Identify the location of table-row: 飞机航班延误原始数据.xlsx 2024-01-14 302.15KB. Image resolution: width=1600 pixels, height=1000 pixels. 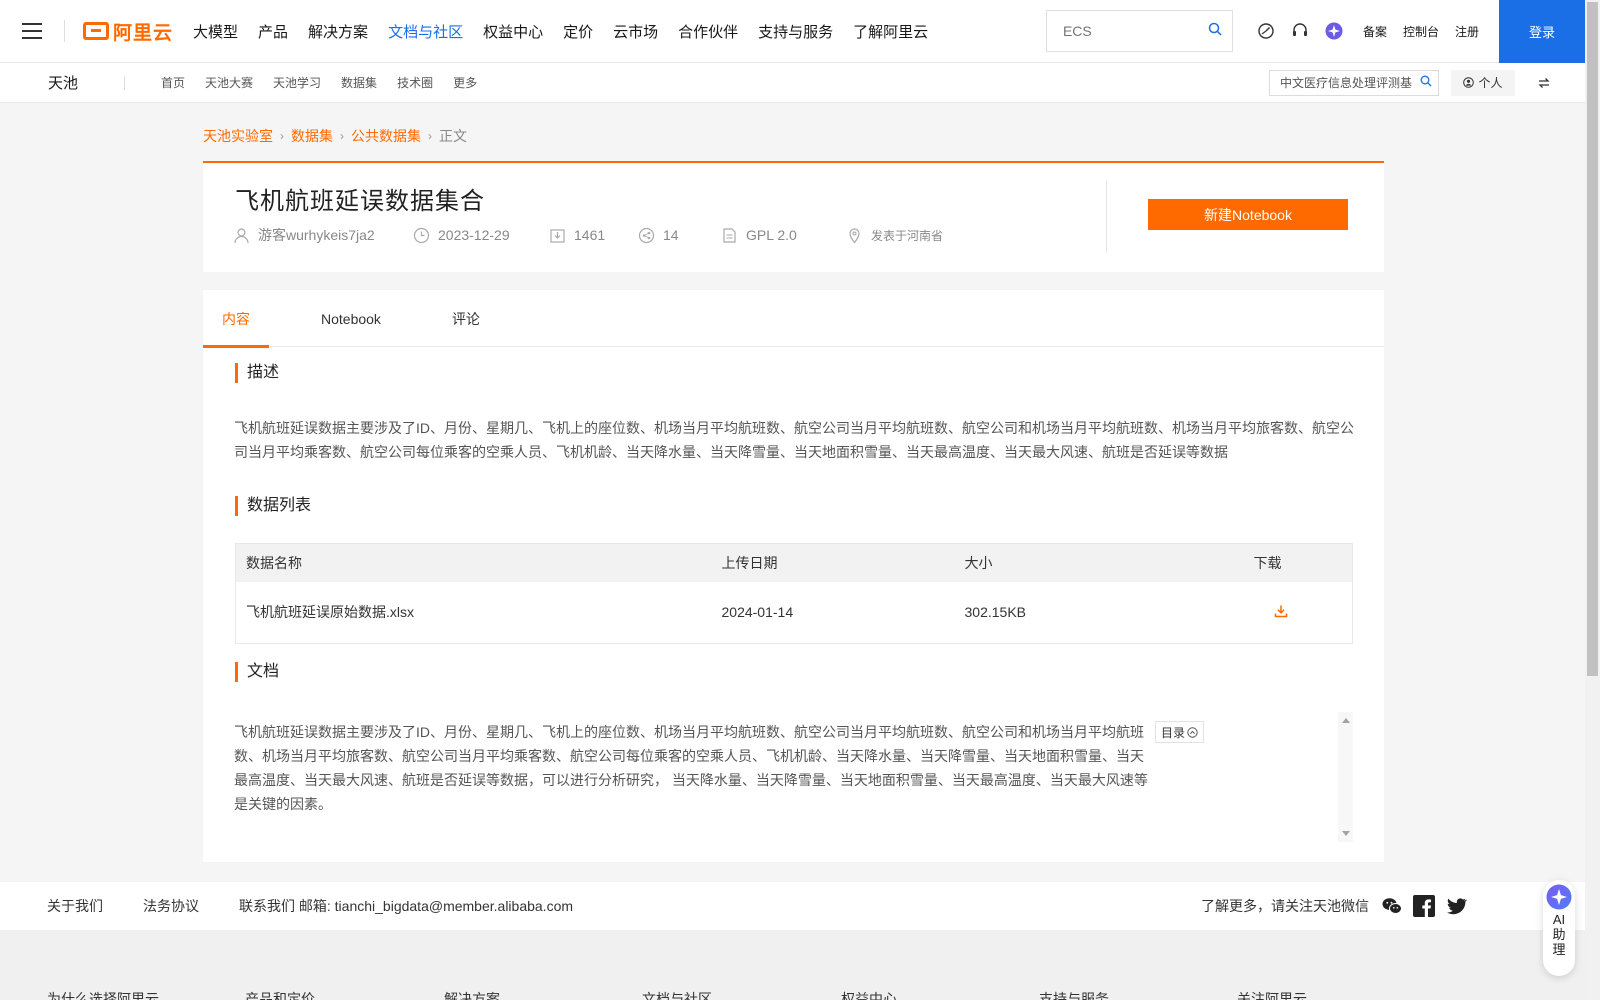
(794, 613).